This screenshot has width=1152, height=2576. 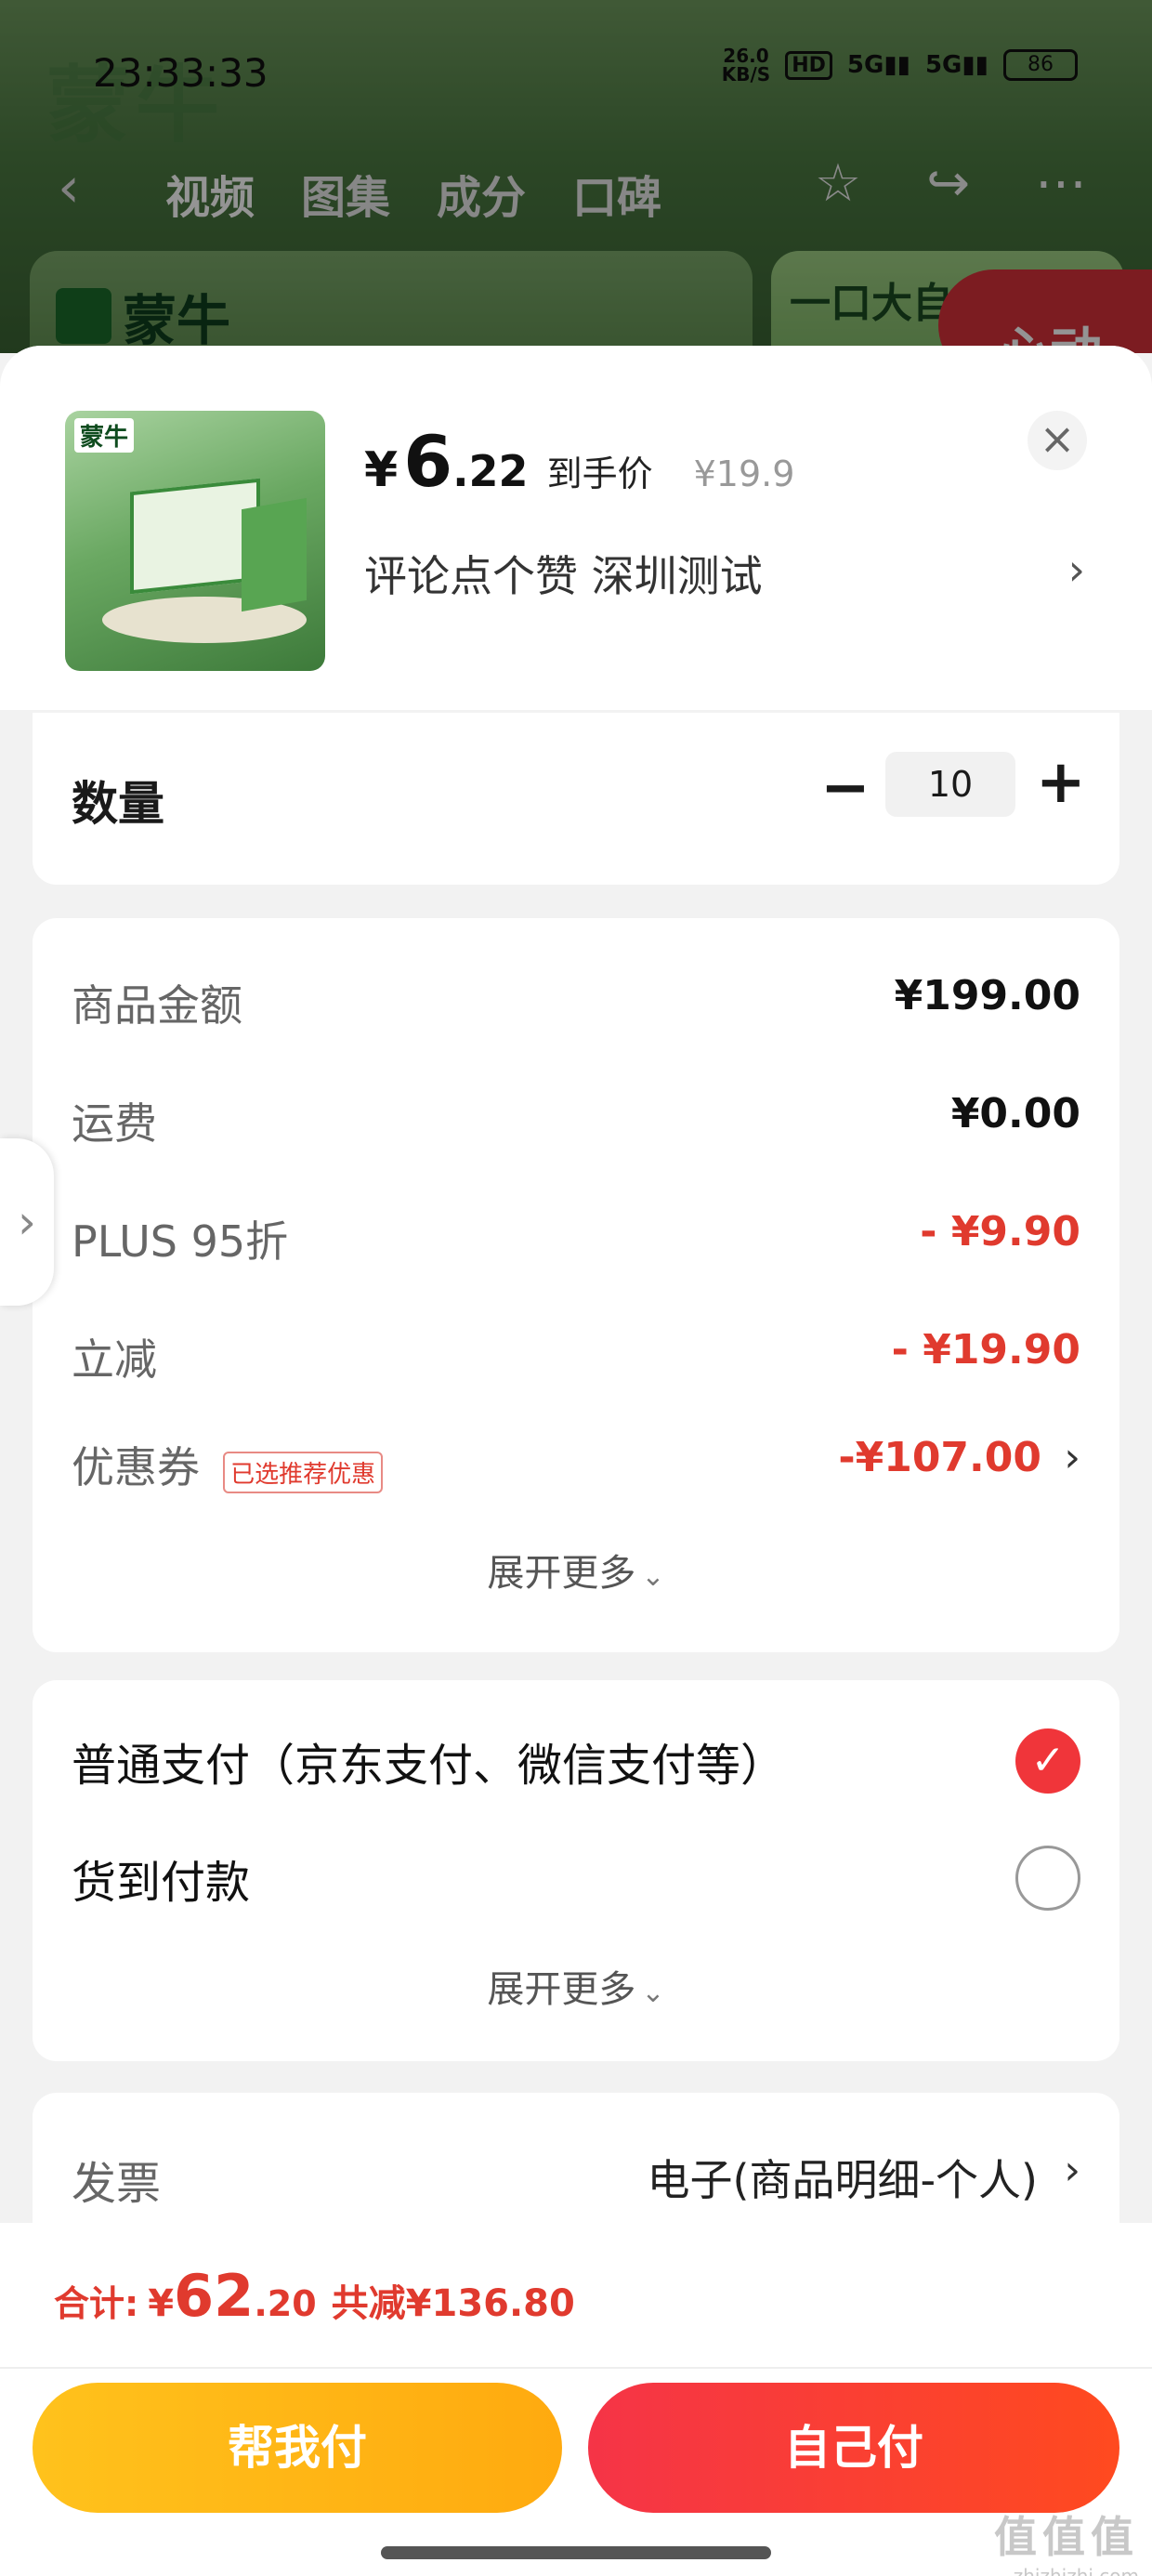 What do you see at coordinates (576, 1240) in the screenshot?
I see `fee-row-plus-discount: PLUS 95折 - ¥9.90` at bounding box center [576, 1240].